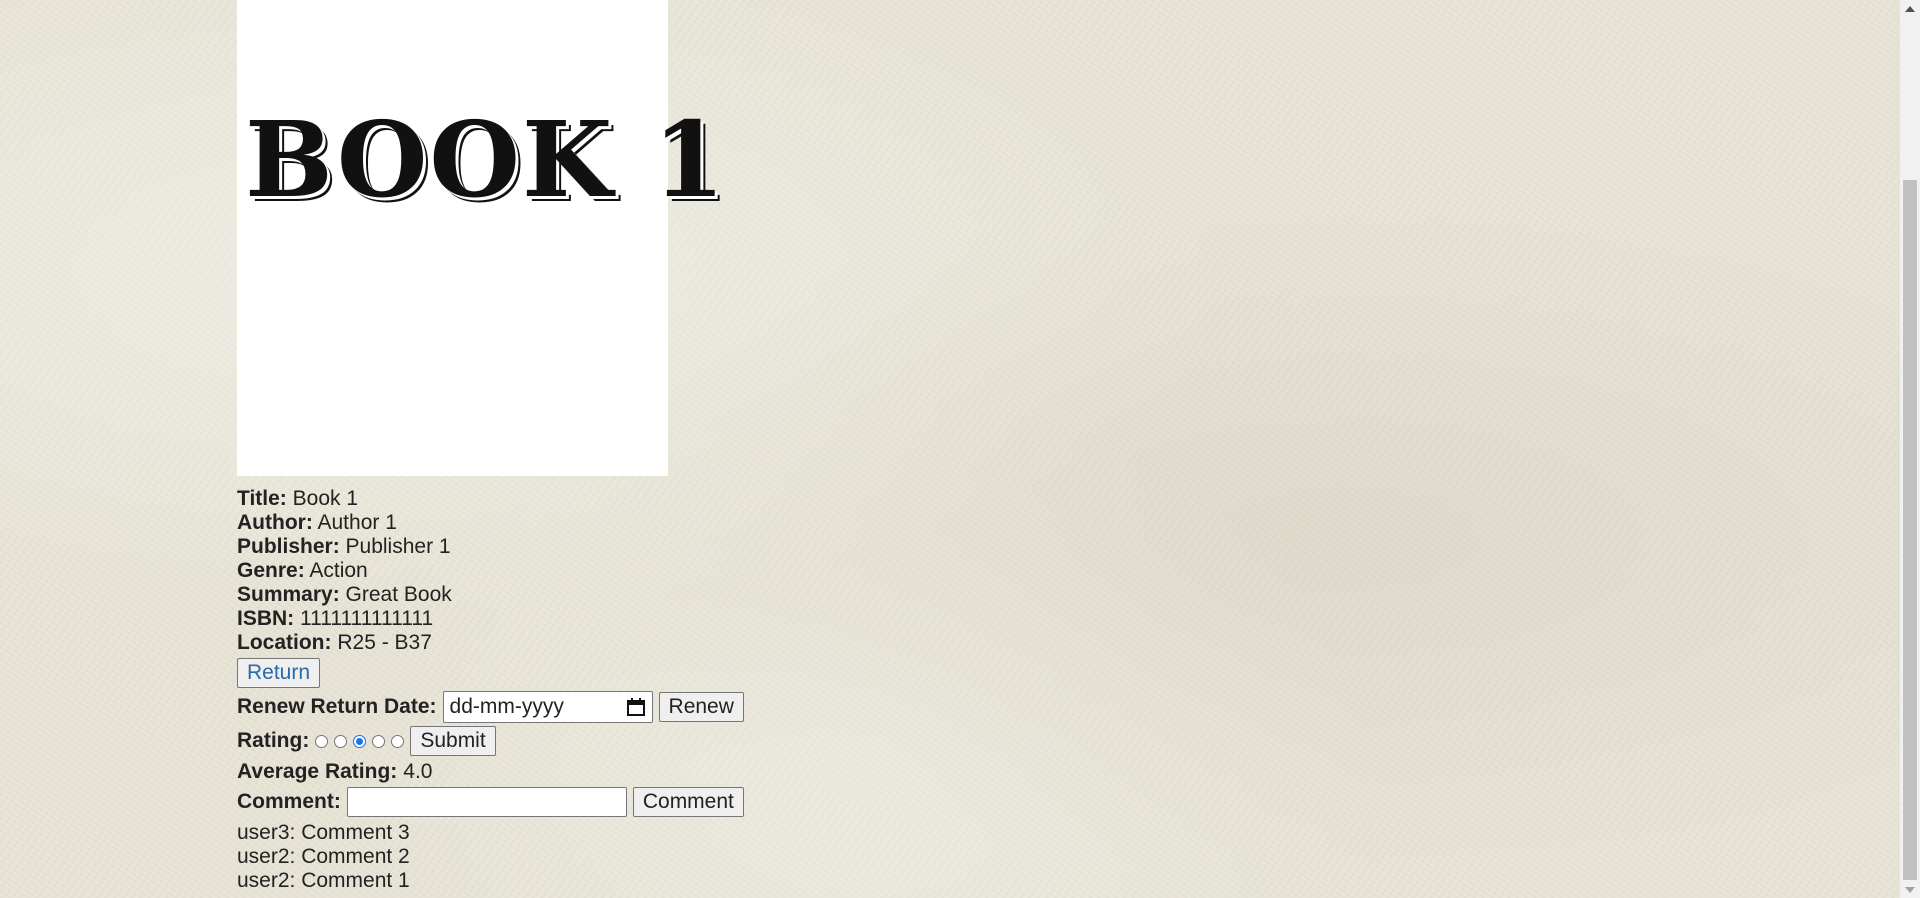 Image resolution: width=1920 pixels, height=898 pixels. I want to click on renew-row: Renew Return Date: dd-mm-yyyy Renew, so click(637, 707).